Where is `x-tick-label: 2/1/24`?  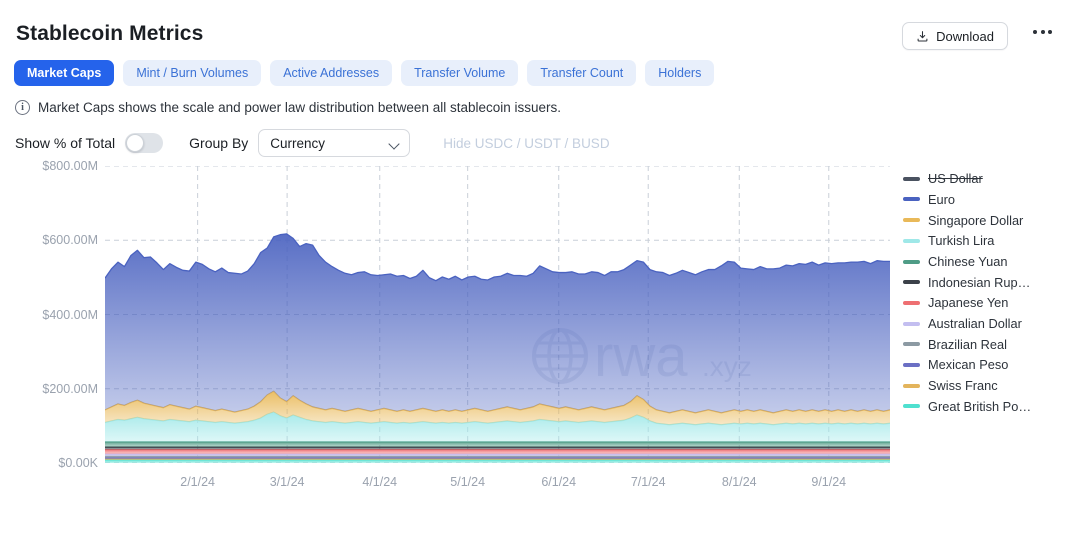
x-tick-label: 2/1/24 is located at coordinates (198, 482).